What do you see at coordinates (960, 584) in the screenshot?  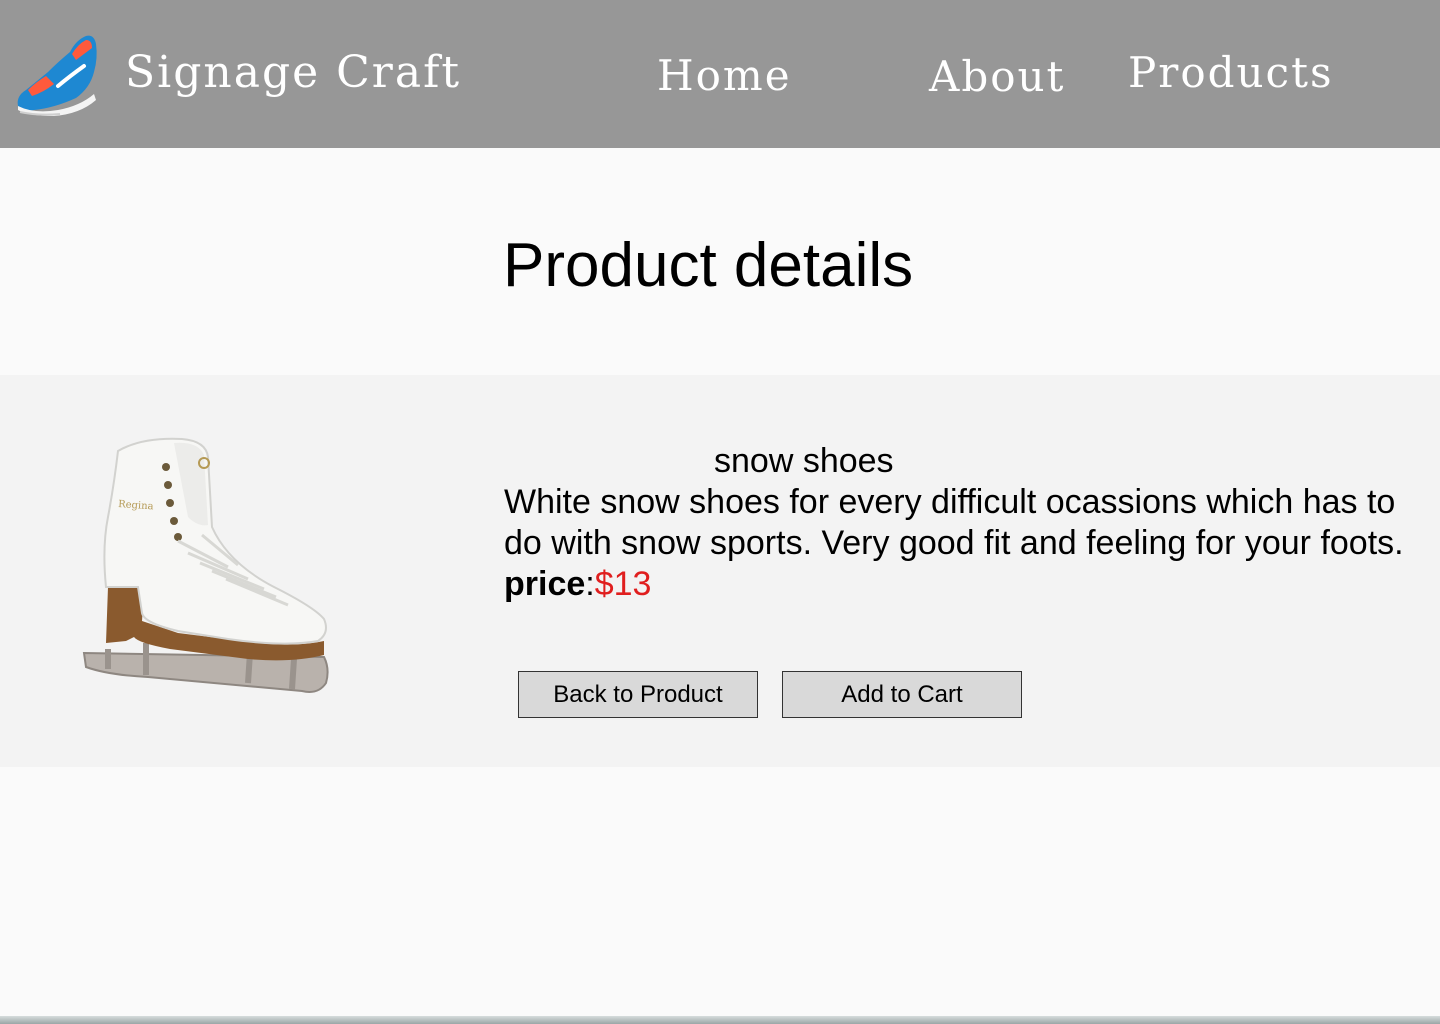 I see `price-line: price:$13` at bounding box center [960, 584].